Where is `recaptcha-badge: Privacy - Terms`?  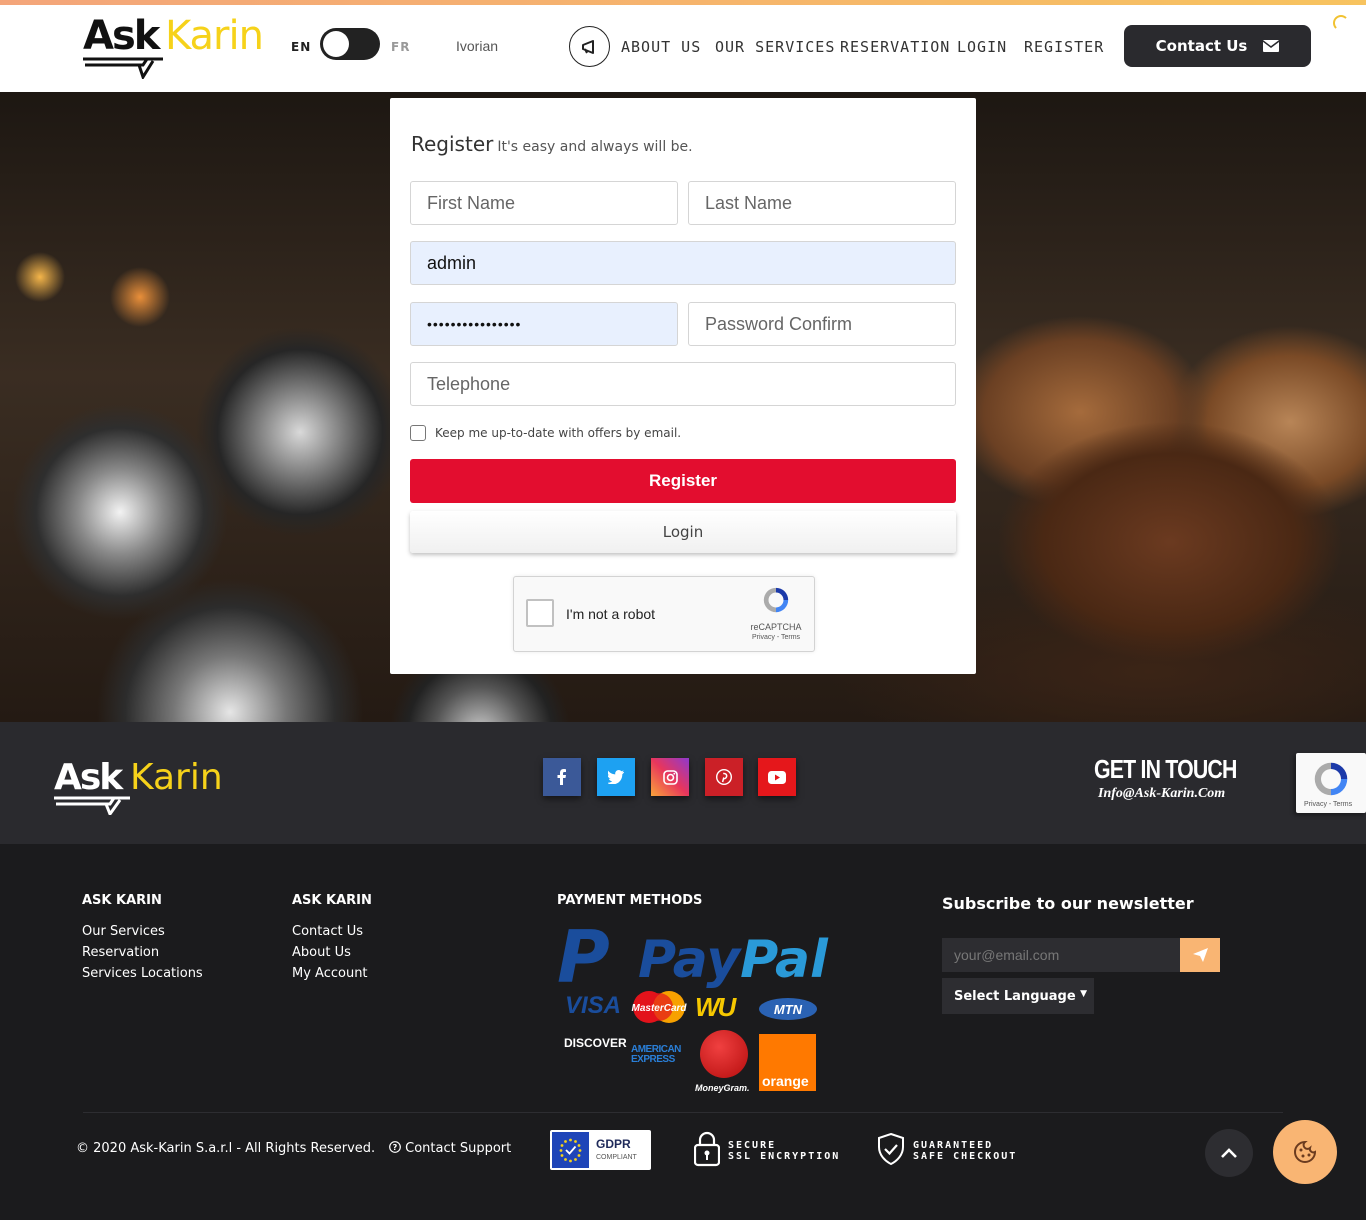
recaptcha-badge: Privacy - Terms is located at coordinates (1331, 783).